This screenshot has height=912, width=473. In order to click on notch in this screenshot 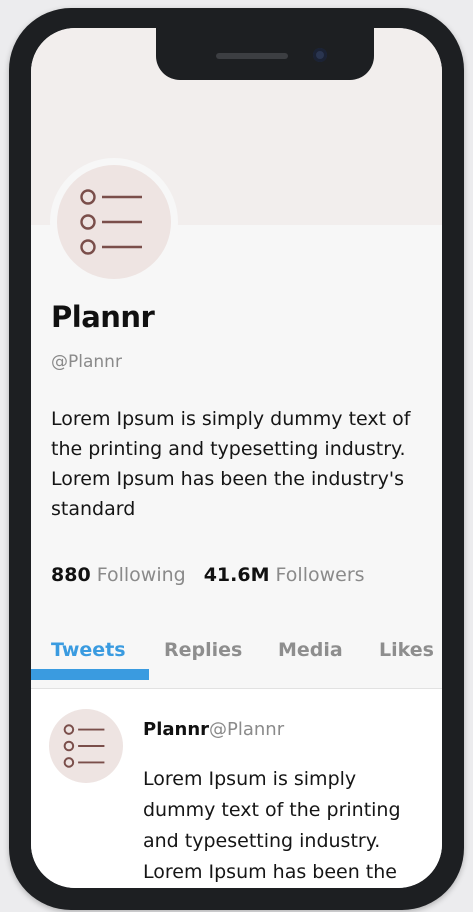, I will do `click(265, 54)`.